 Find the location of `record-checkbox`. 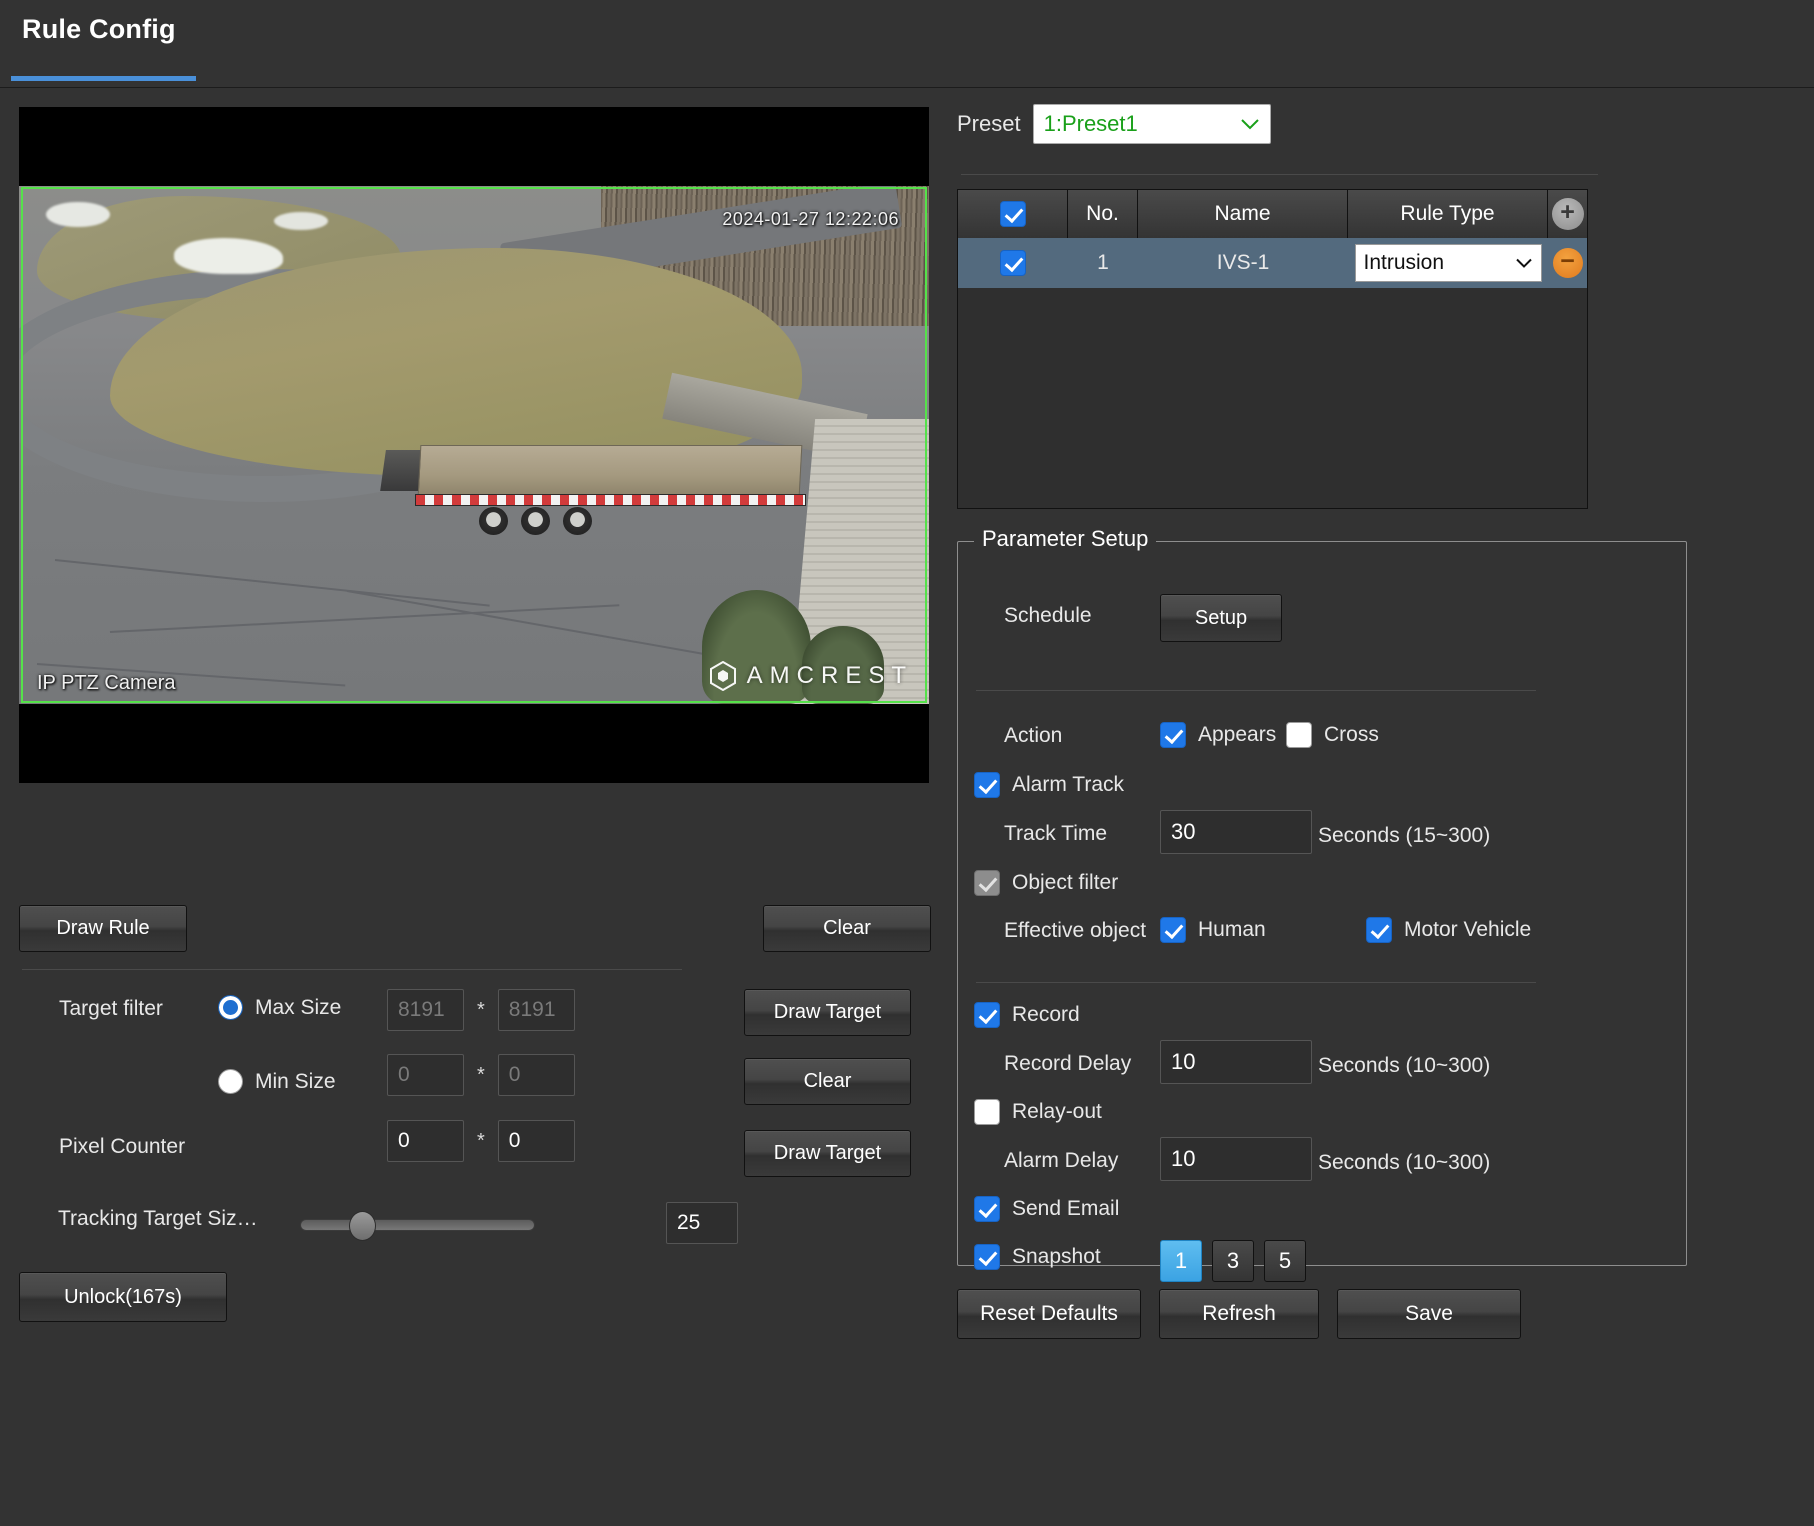

record-checkbox is located at coordinates (987, 1015).